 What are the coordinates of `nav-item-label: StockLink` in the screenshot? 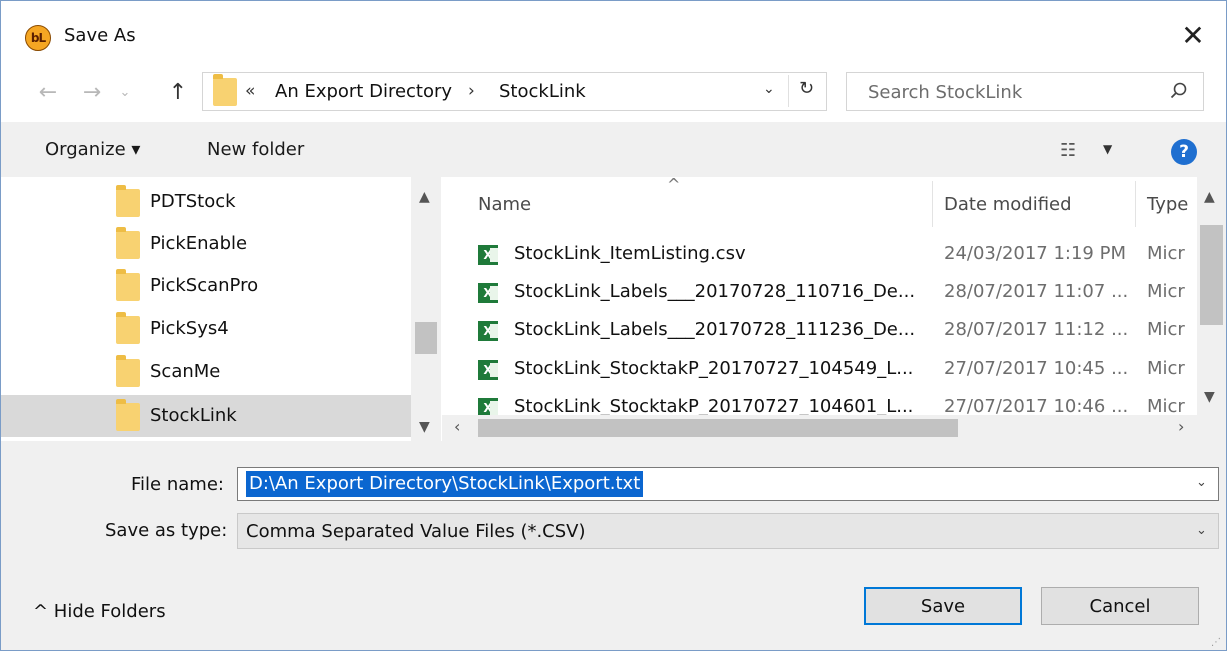 It's located at (193, 415).